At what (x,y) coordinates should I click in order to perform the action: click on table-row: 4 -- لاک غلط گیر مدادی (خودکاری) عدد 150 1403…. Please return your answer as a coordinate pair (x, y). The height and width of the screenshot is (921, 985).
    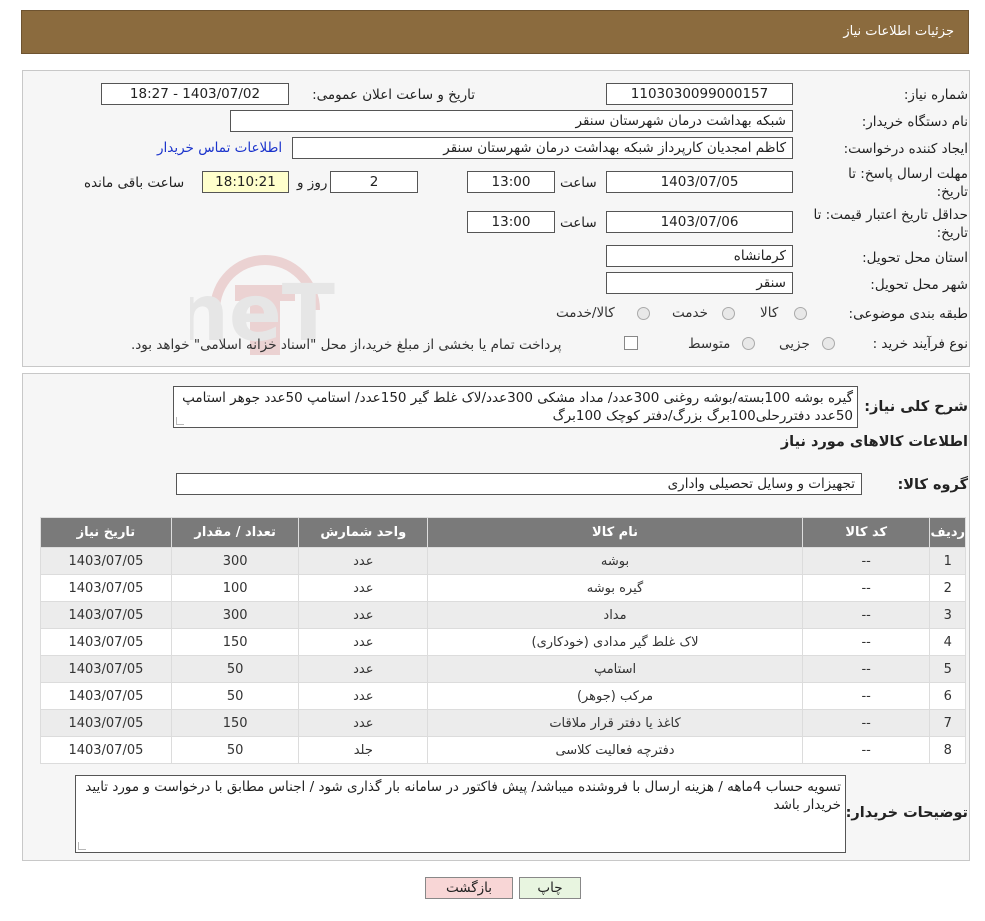
    Looking at the image, I should click on (503, 642).